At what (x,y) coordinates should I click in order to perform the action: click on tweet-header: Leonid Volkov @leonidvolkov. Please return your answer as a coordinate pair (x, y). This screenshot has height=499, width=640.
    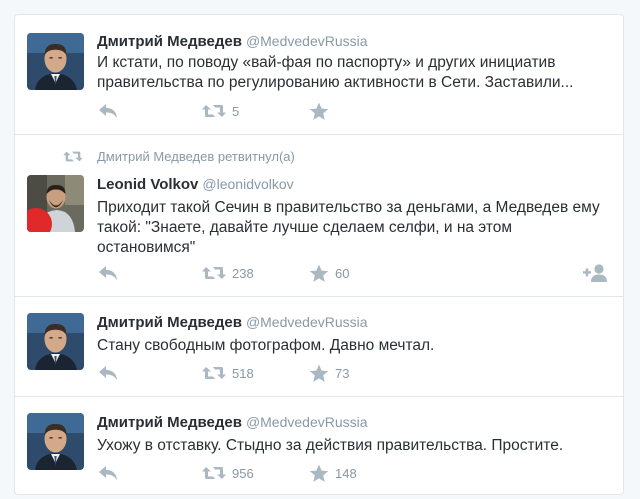
    Looking at the image, I should click on (195, 185).